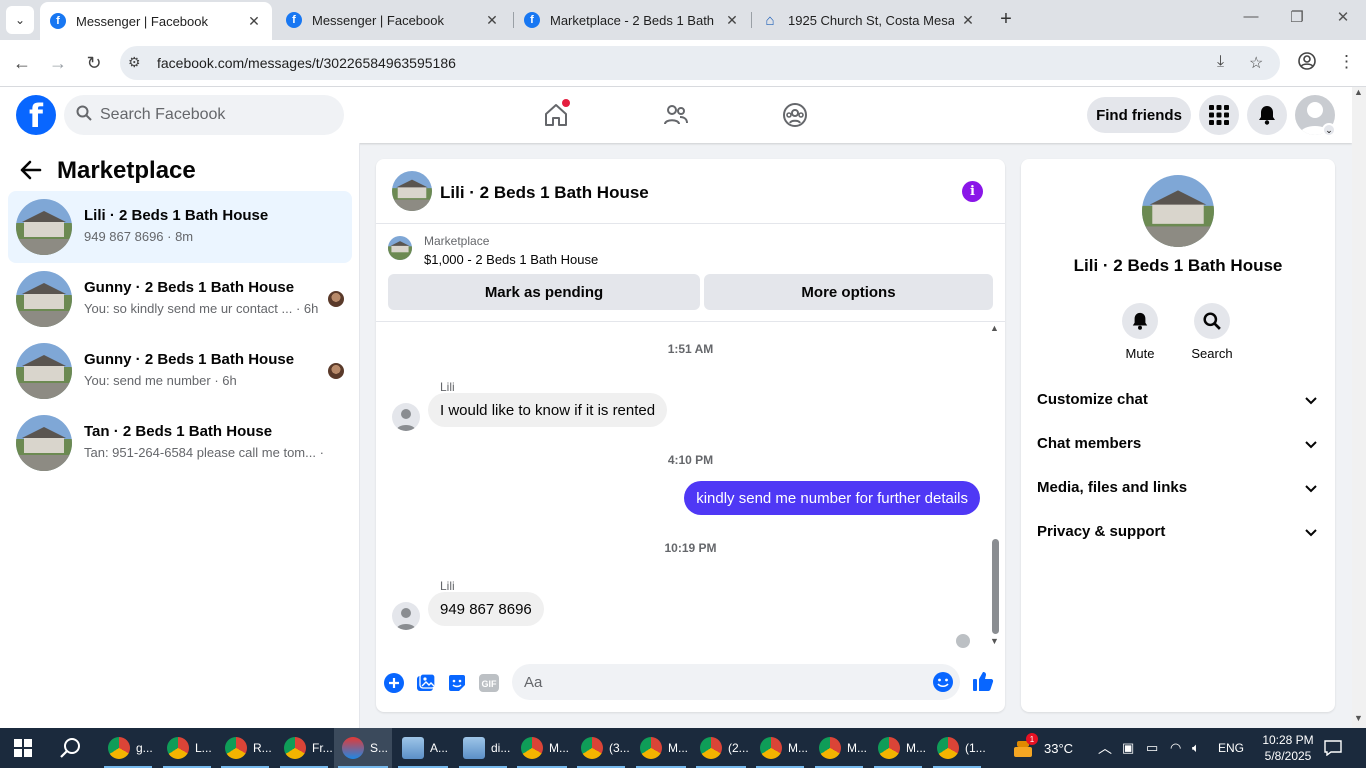 The image size is (1366, 768). What do you see at coordinates (486, 609) in the screenshot?
I see `incoming-message: 949 867 8696` at bounding box center [486, 609].